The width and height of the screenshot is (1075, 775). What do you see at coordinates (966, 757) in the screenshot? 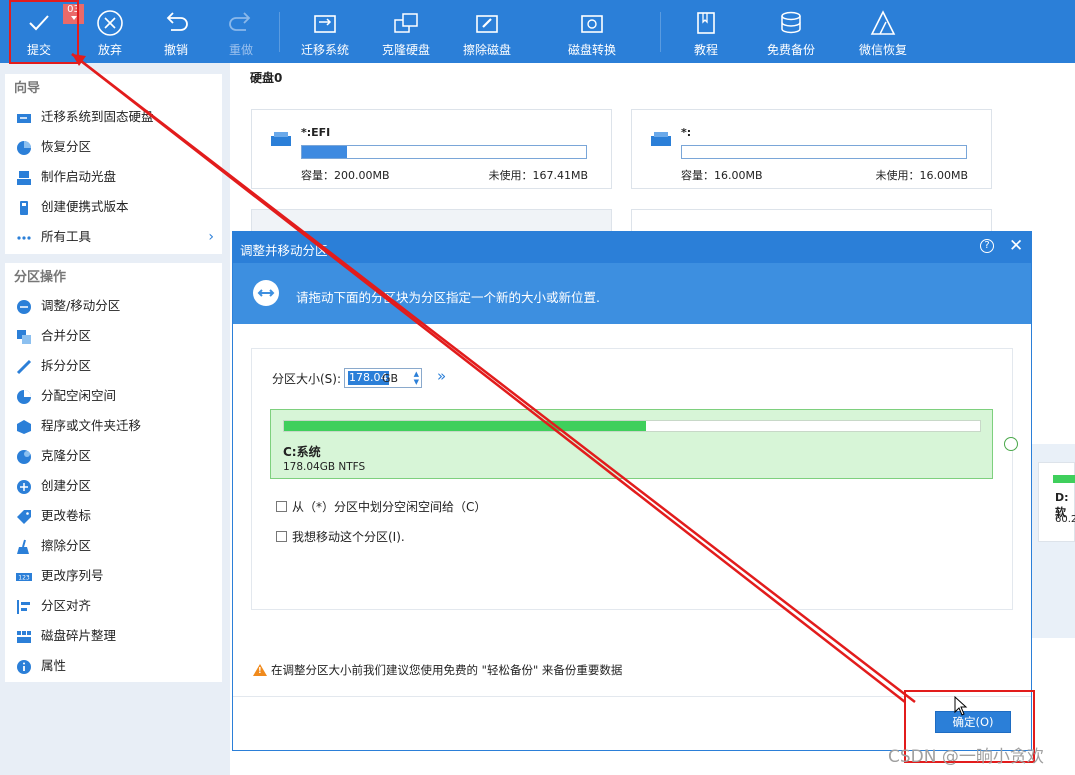
I see `watermark: CSDN @一晌小贪欢` at bounding box center [966, 757].